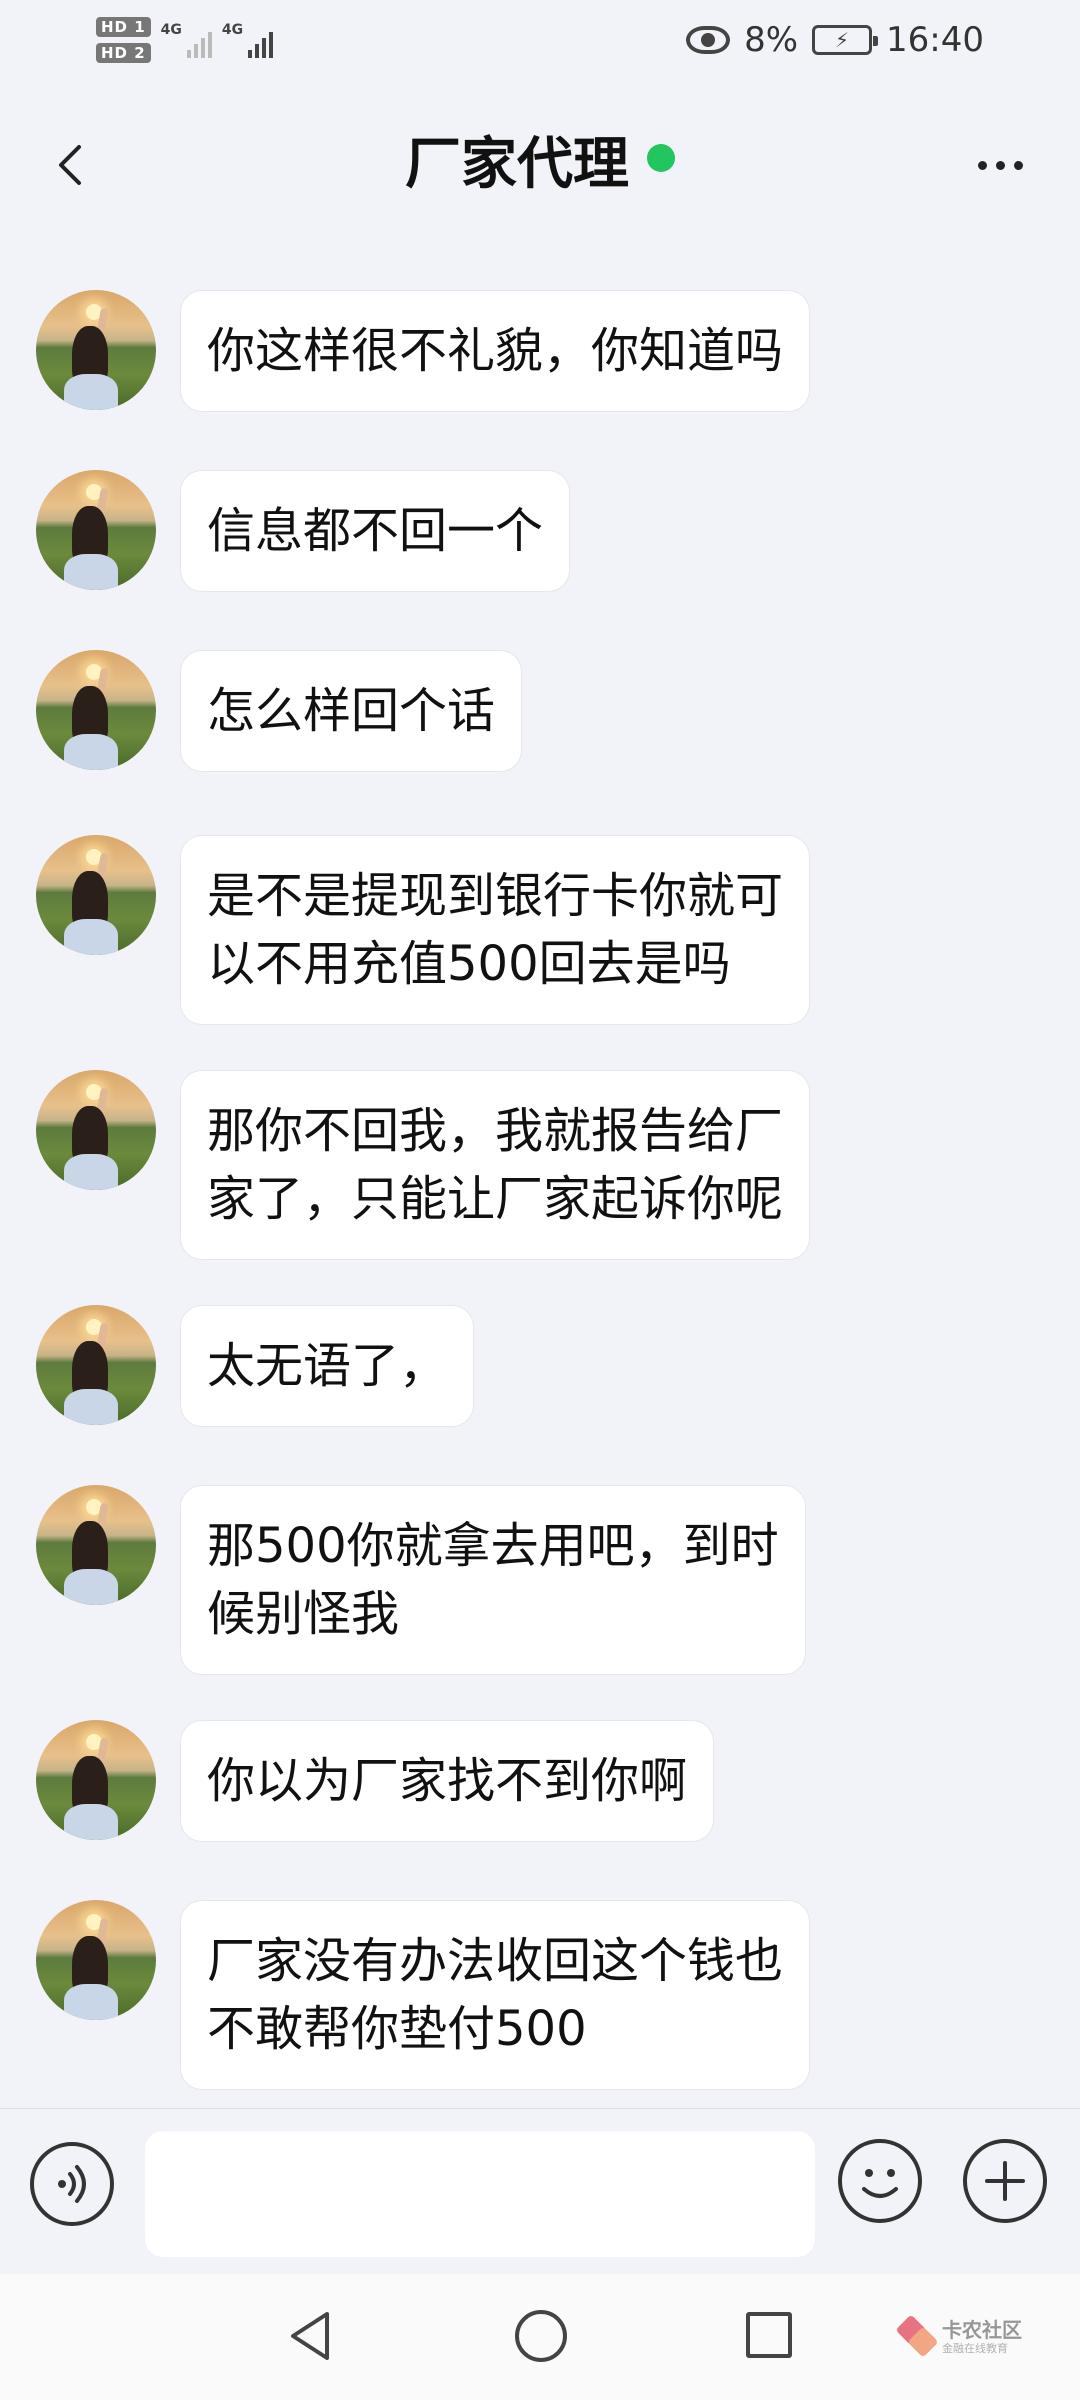 This screenshot has width=1080, height=2400. I want to click on voice-icon, so click(72, 2184).